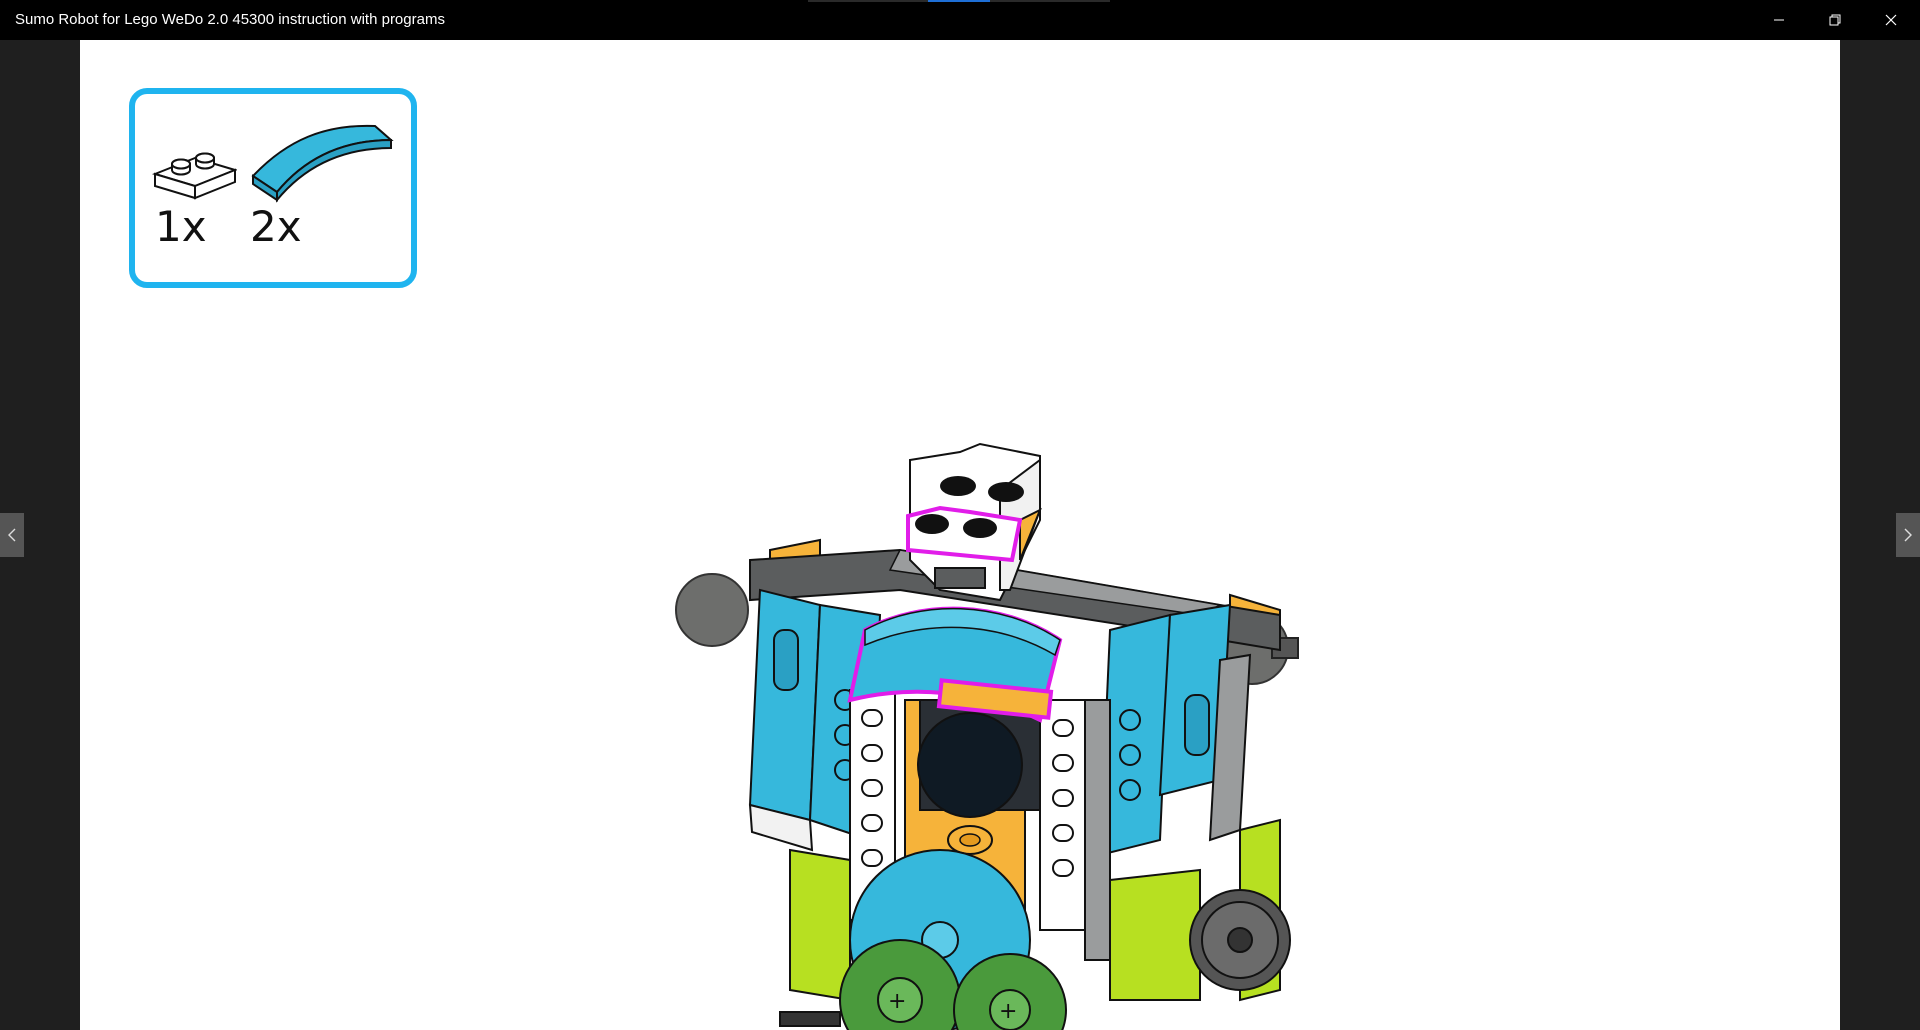 The width and height of the screenshot is (1920, 1030). I want to click on quantity-label-slope: 2x, so click(276, 226).